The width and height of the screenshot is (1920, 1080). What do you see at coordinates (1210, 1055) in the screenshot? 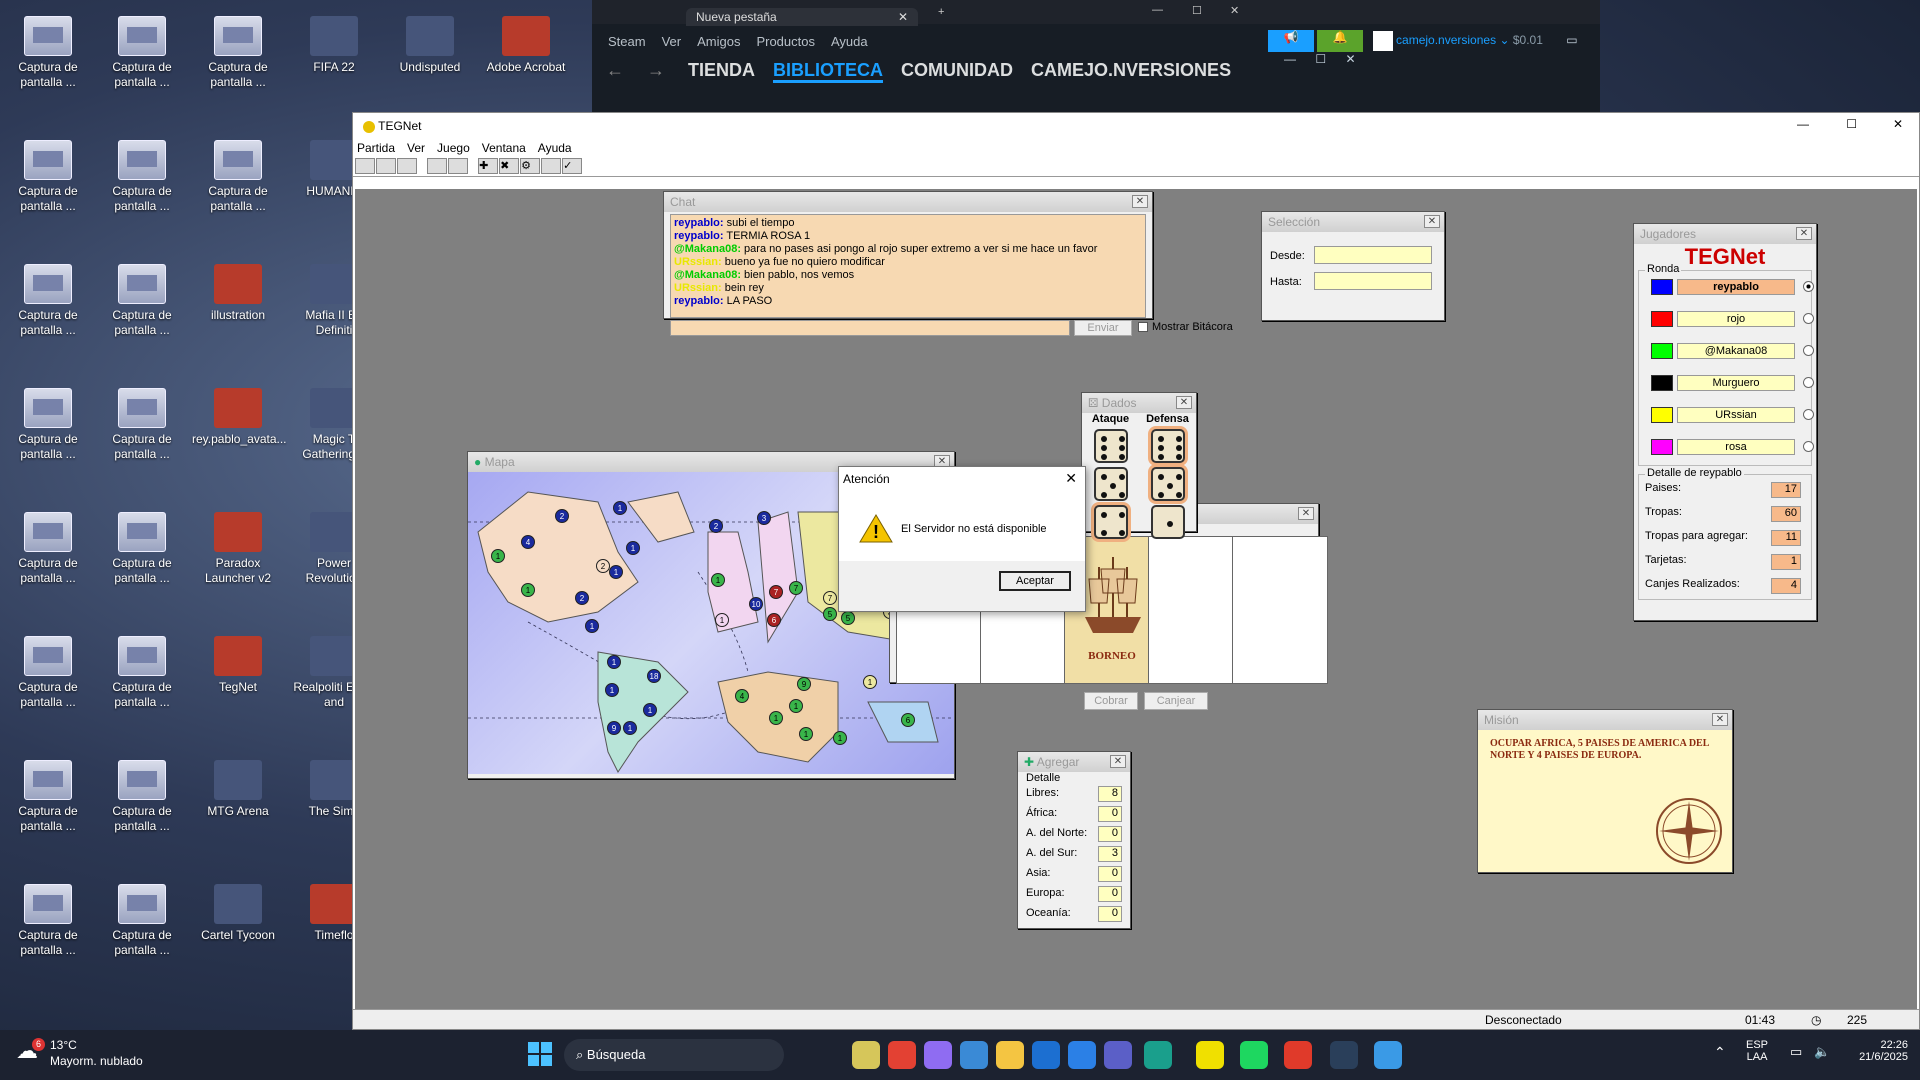
I see `tegnet-icon` at bounding box center [1210, 1055].